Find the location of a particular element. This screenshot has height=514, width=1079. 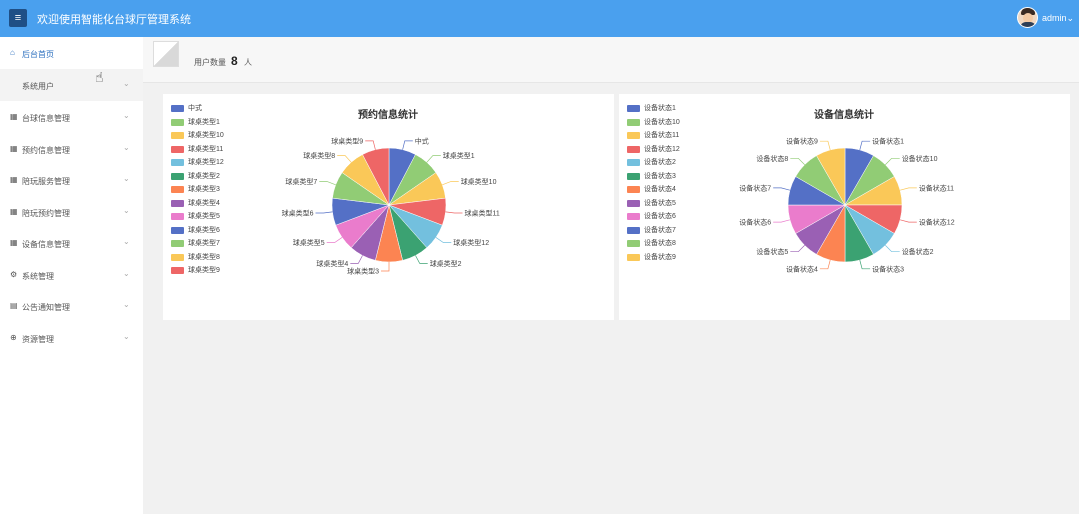

sidebar-item-notices: ▤ 公告通知管理 ⌄ is located at coordinates (71, 306).